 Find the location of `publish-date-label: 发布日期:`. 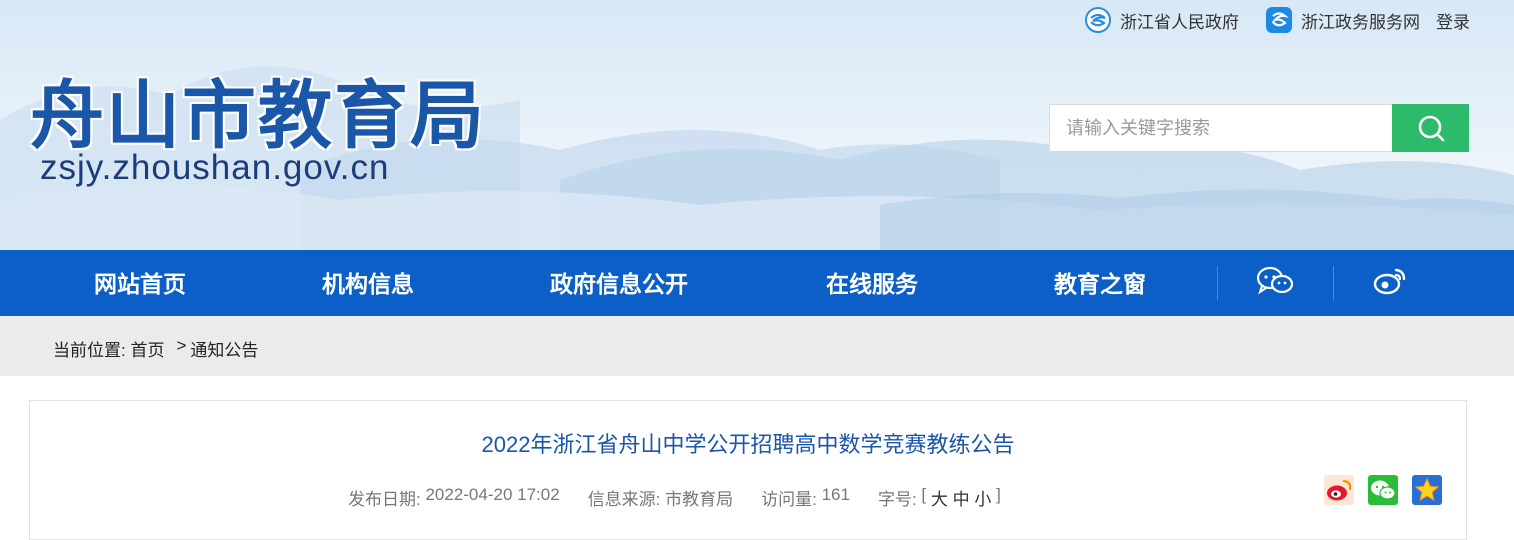

publish-date-label: 发布日期: is located at coordinates (387, 499).